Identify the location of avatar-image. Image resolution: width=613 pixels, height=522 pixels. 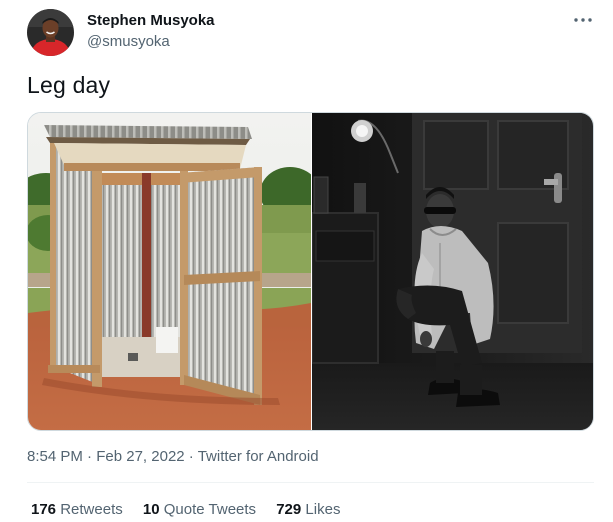
(50, 32).